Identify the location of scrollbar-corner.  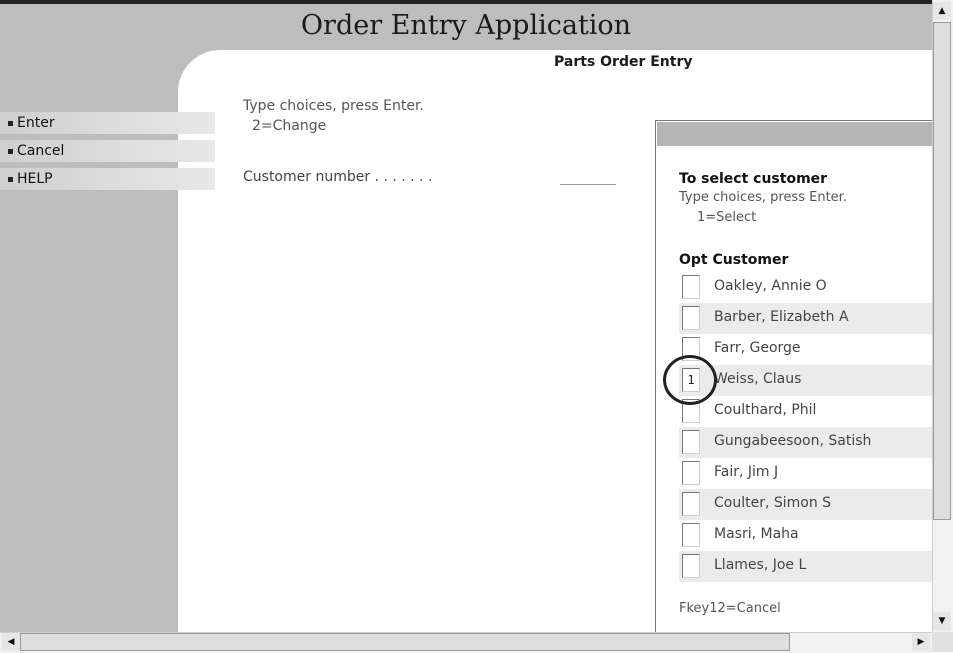
(942, 642).